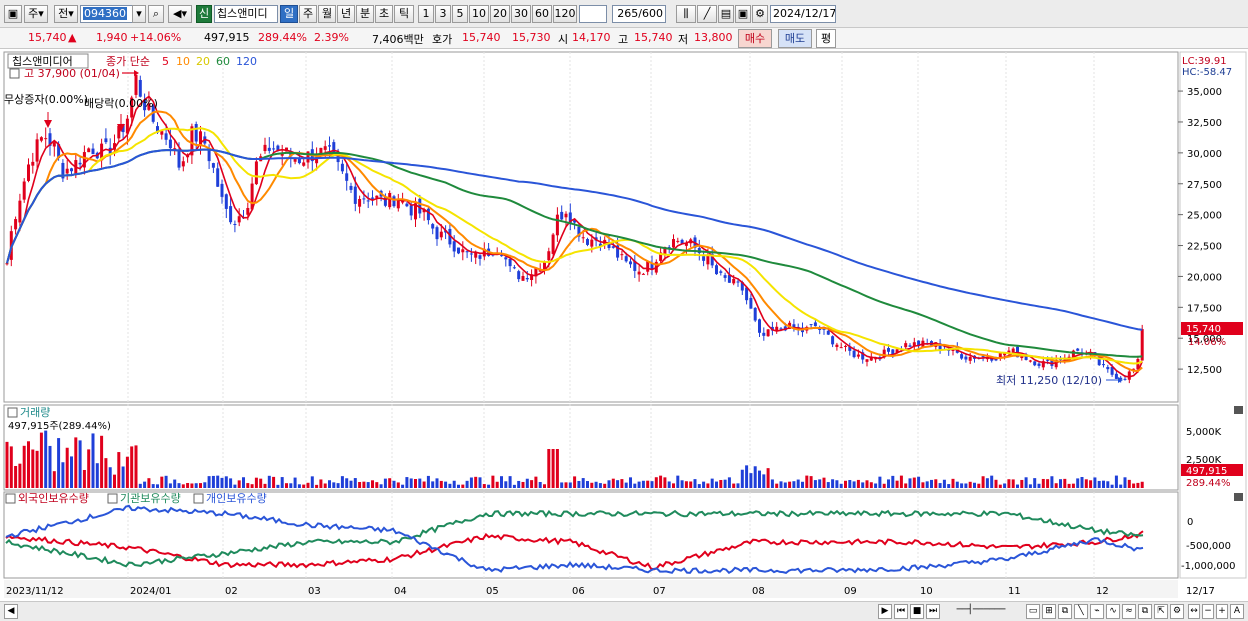 The width and height of the screenshot is (1248, 621). Describe the element at coordinates (1238, 410) in the screenshot. I see `volume-close-icon` at that location.